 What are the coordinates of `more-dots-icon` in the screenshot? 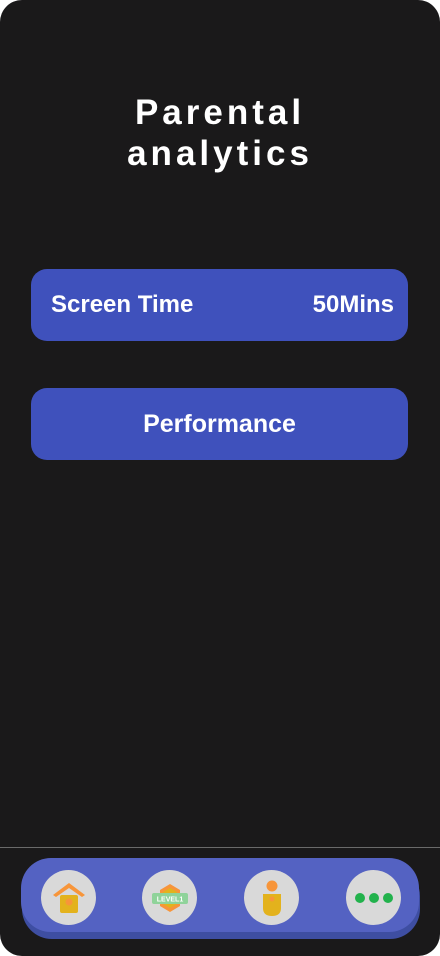 It's located at (373, 897).